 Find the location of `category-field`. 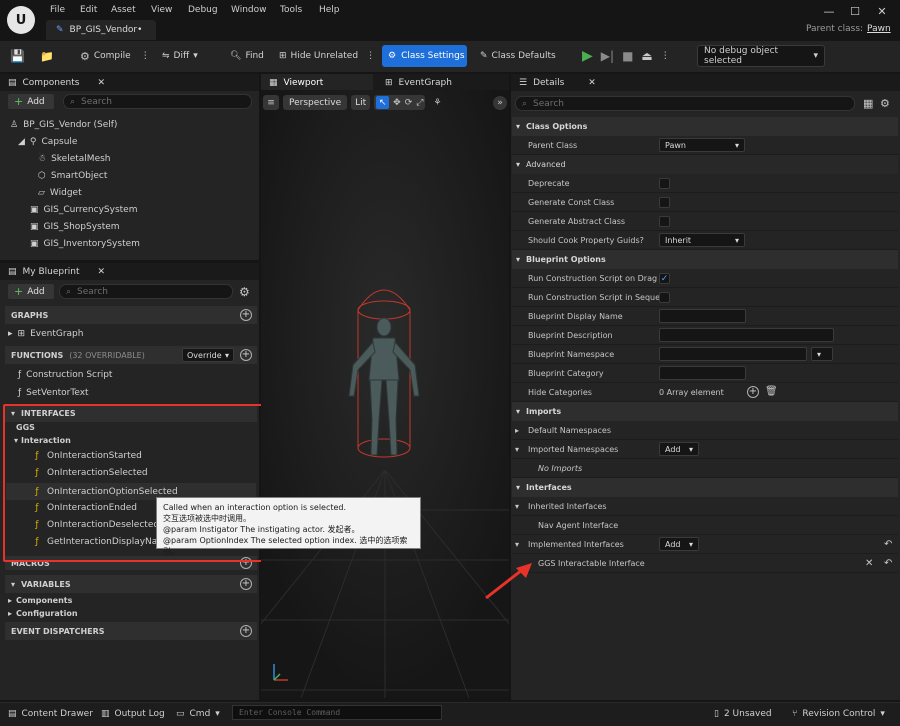

category-field is located at coordinates (702, 373).